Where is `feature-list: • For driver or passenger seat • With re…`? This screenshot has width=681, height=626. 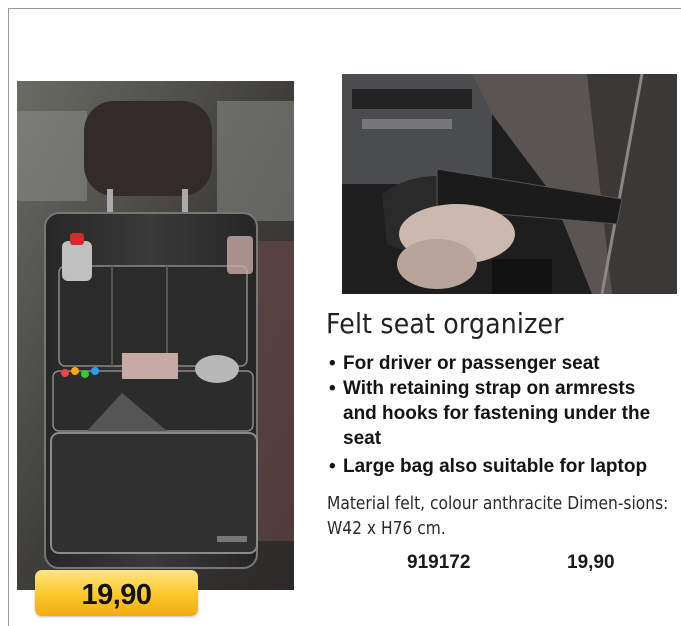 feature-list: • For driver or passenger seat • With re… is located at coordinates (501, 415).